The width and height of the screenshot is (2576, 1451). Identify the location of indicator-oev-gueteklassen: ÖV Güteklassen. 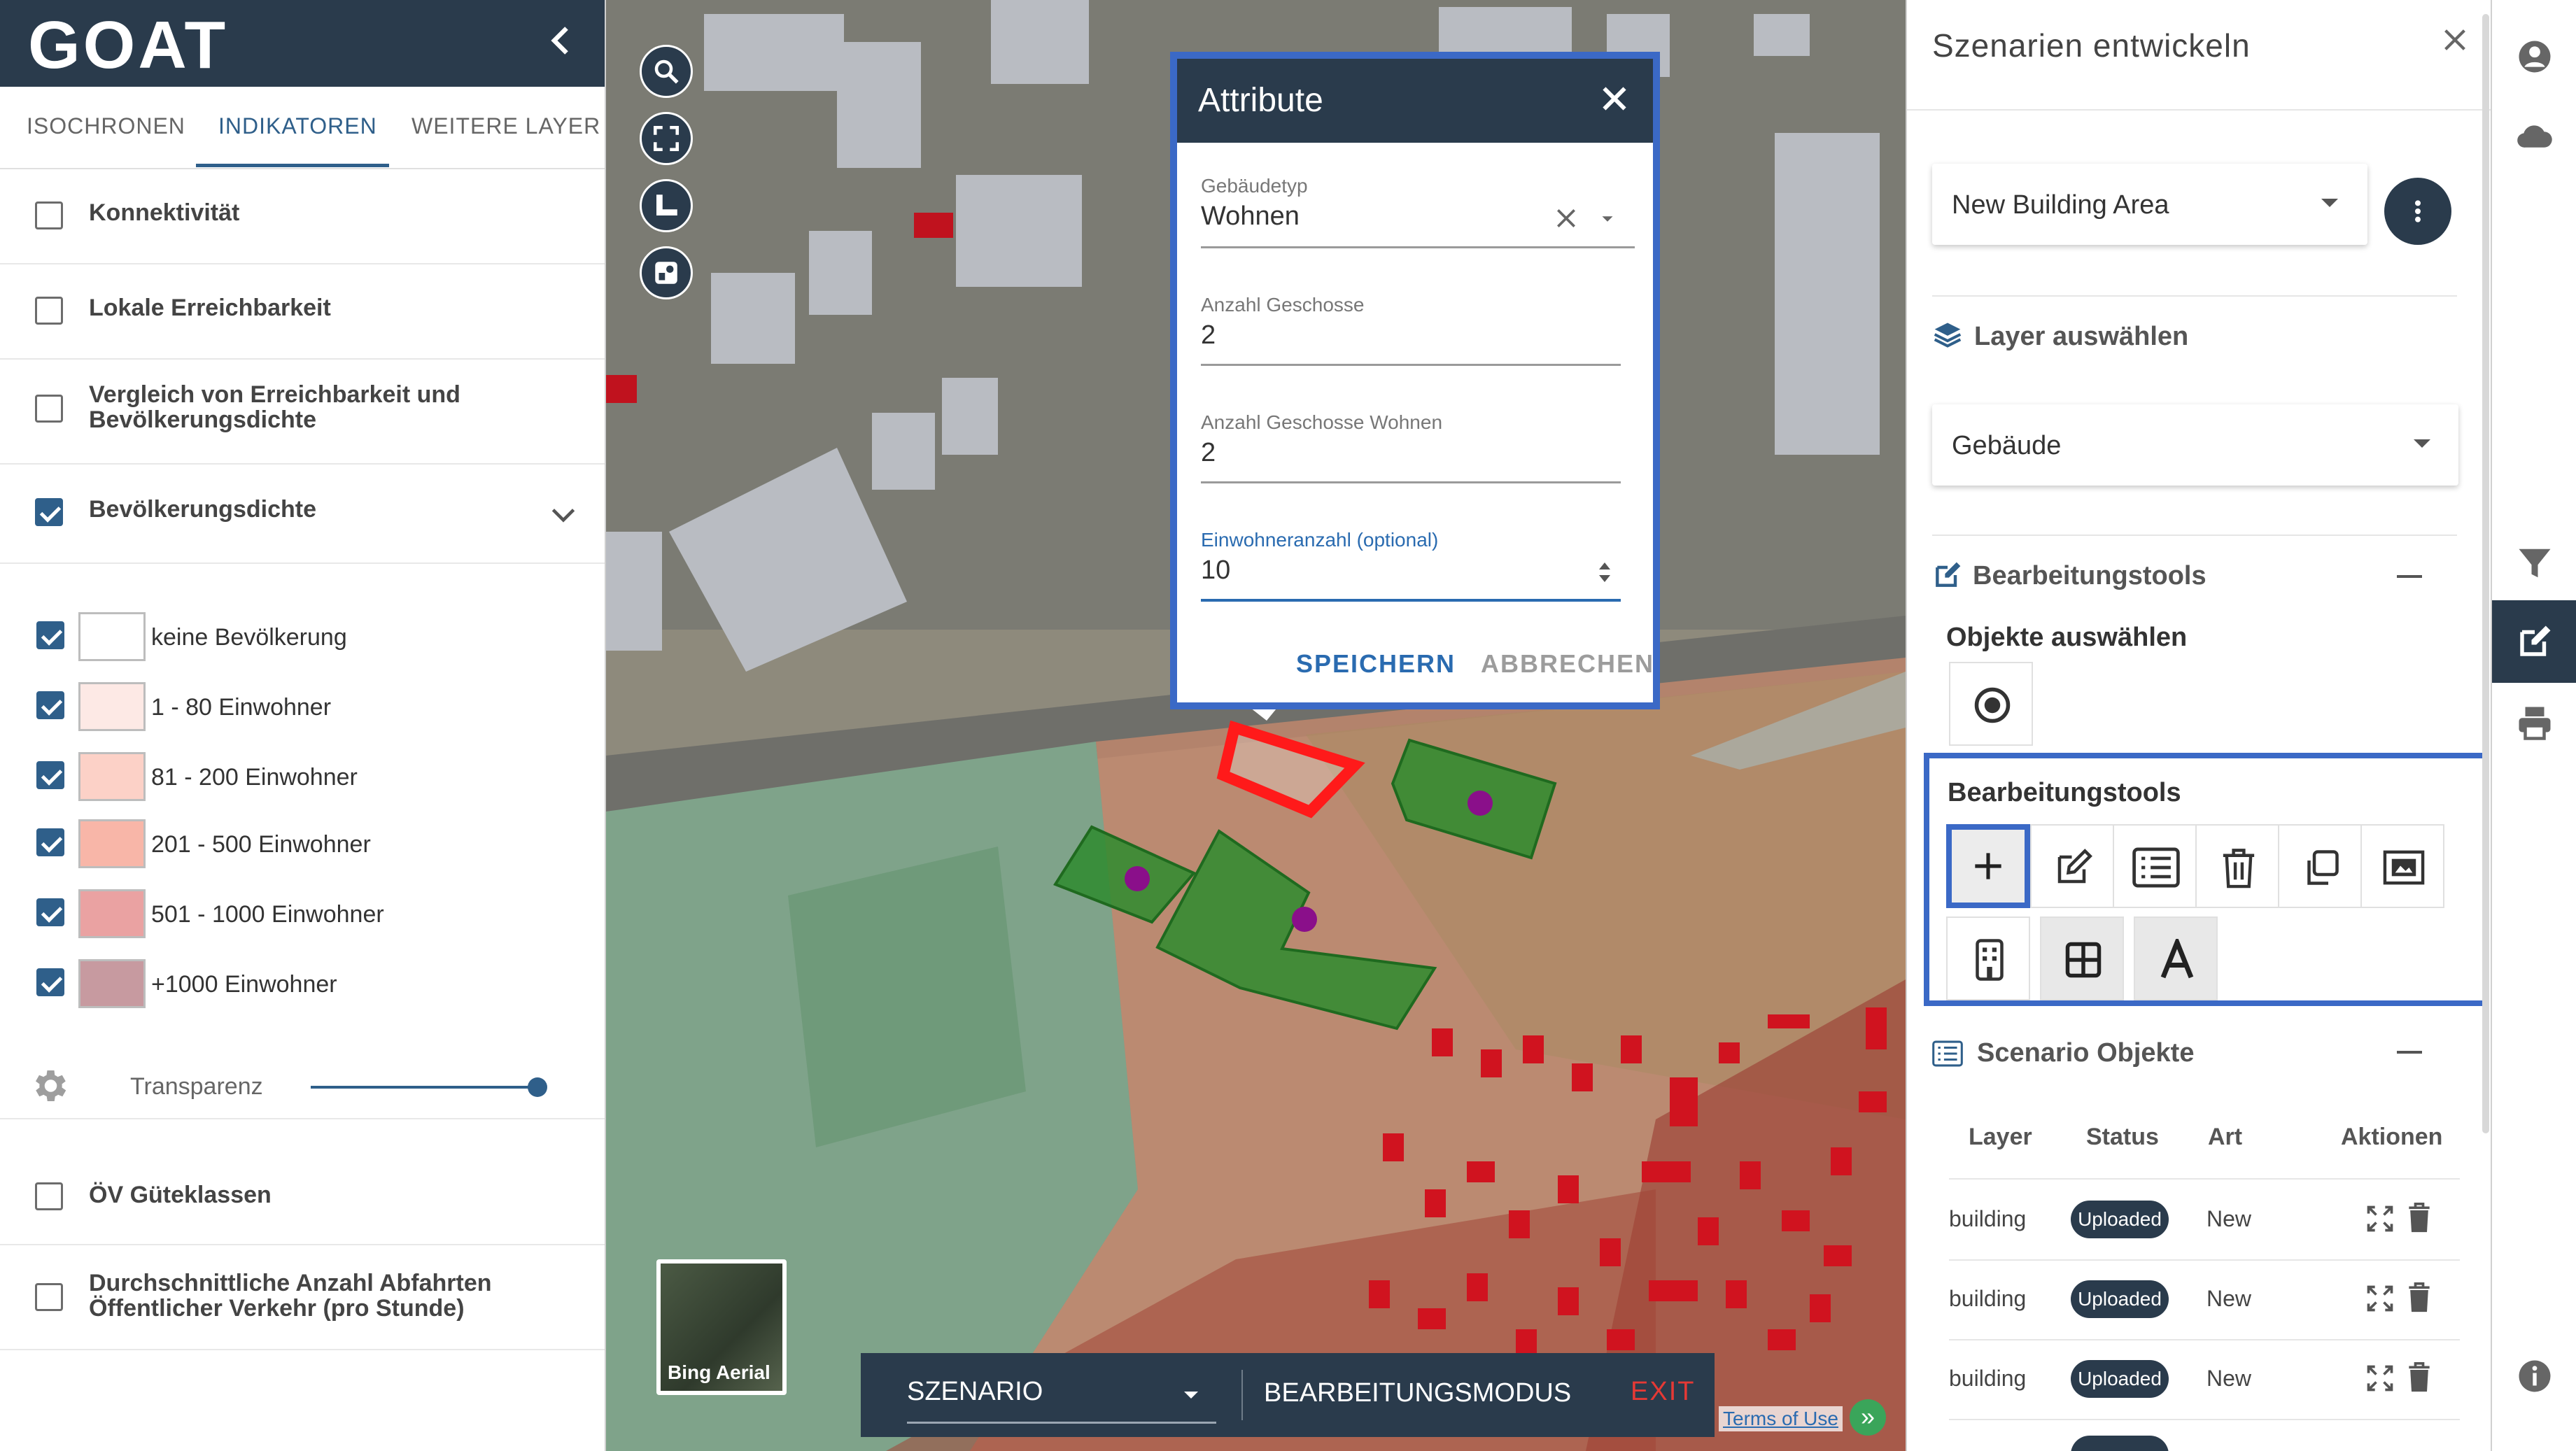
(302, 1196).